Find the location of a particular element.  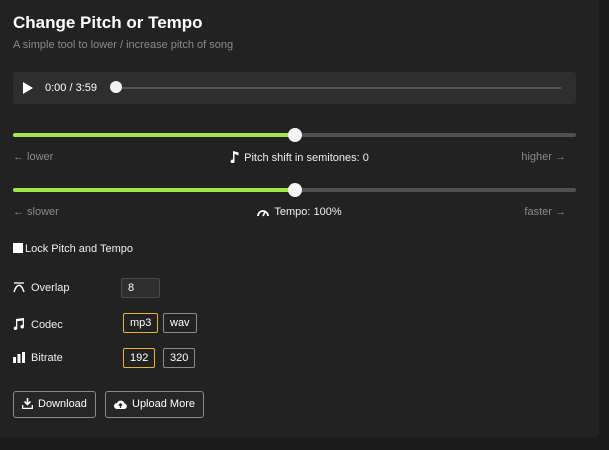

overlap-row: Overlap is located at coordinates (41, 288).